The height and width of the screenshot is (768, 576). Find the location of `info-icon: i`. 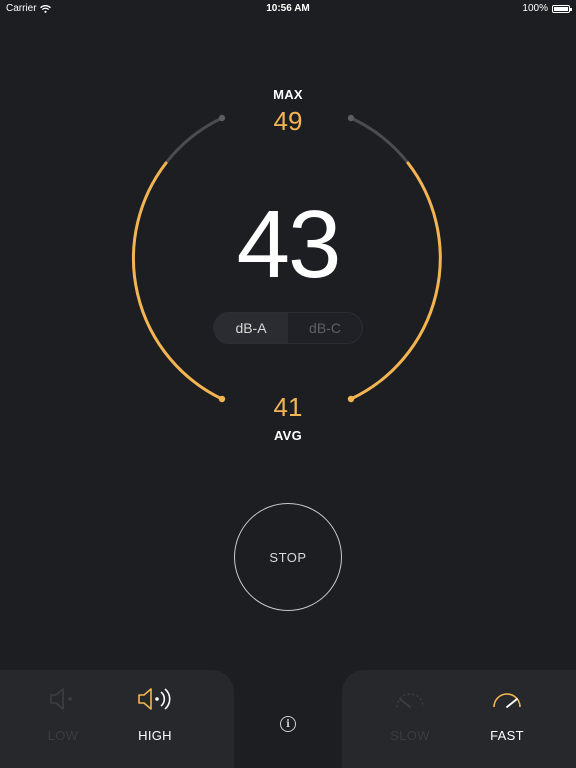

info-icon: i is located at coordinates (288, 724).